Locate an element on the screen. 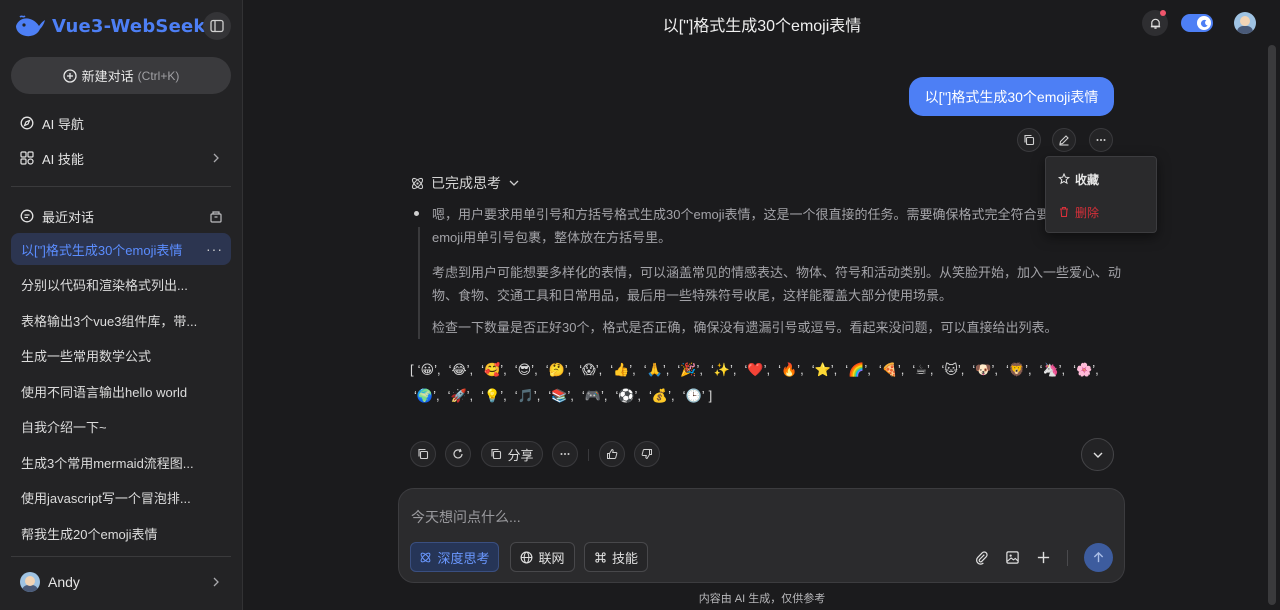 This screenshot has height=610, width=1280. emoji-item: ‘😎’, is located at coordinates (526, 369).